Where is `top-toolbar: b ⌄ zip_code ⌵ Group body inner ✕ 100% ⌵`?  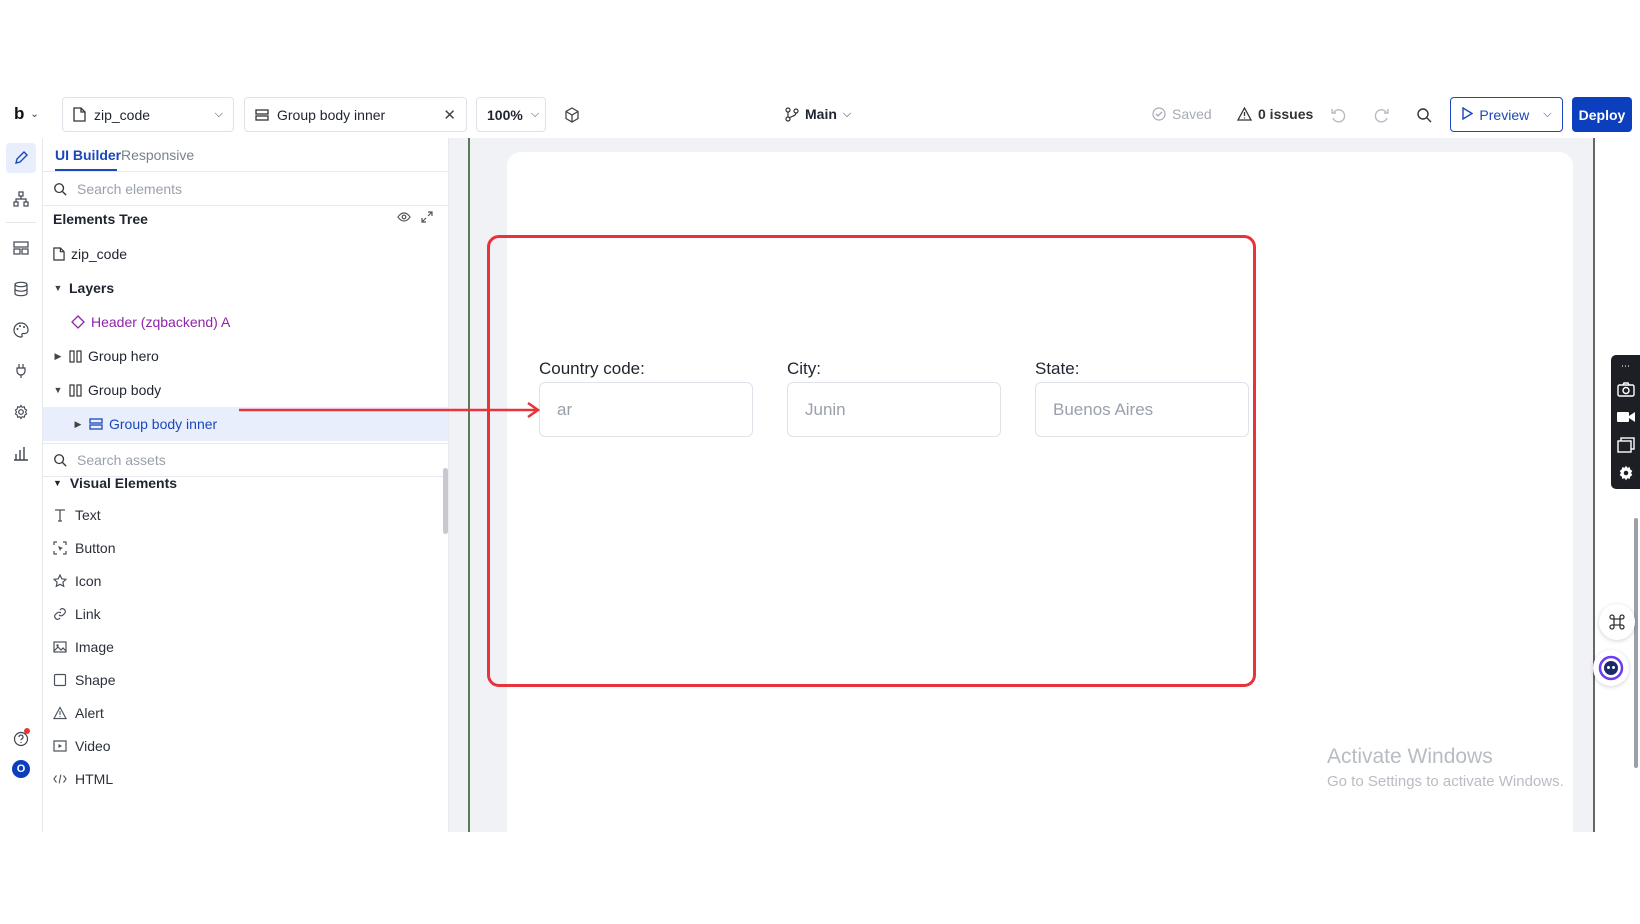 top-toolbar: b ⌄ zip_code ⌵ Group body inner ✕ 100% ⌵ is located at coordinates (820, 116).